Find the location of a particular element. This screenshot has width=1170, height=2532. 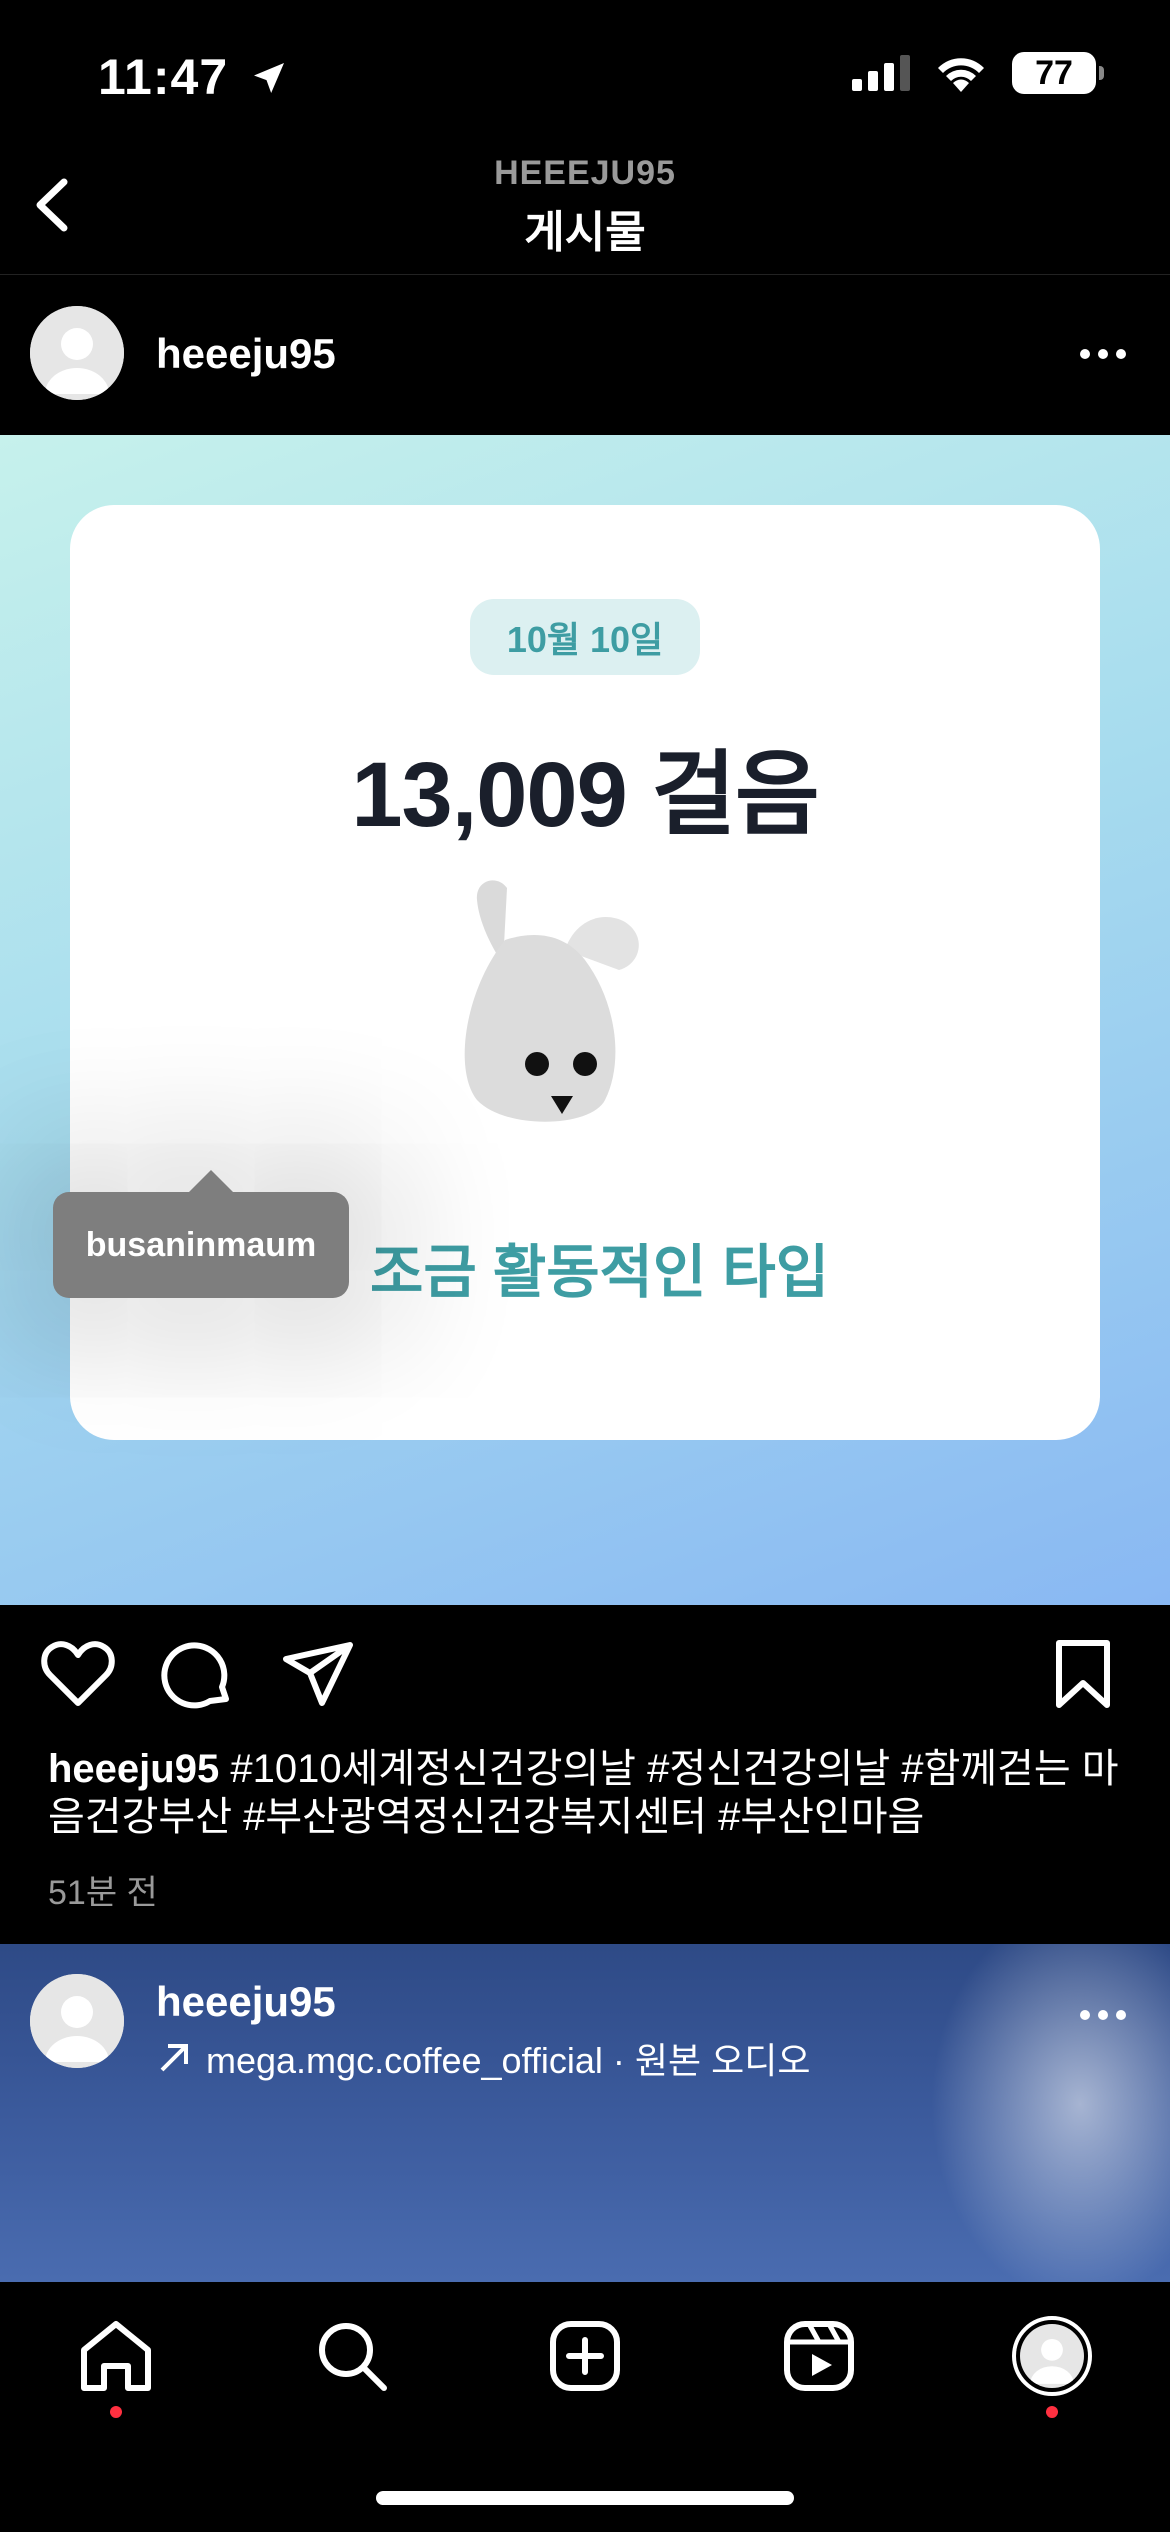

home-icon is located at coordinates (116, 2356).